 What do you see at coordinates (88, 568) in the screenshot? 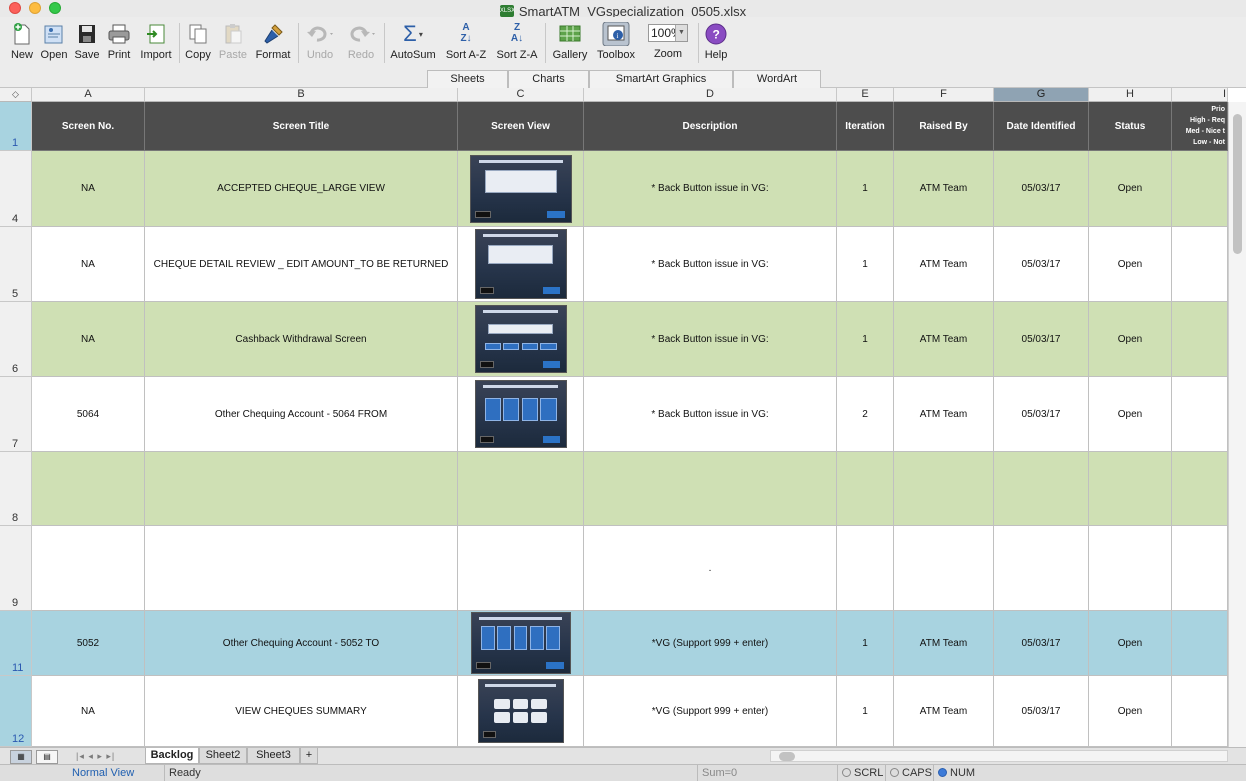
I see `cell-screen-no` at bounding box center [88, 568].